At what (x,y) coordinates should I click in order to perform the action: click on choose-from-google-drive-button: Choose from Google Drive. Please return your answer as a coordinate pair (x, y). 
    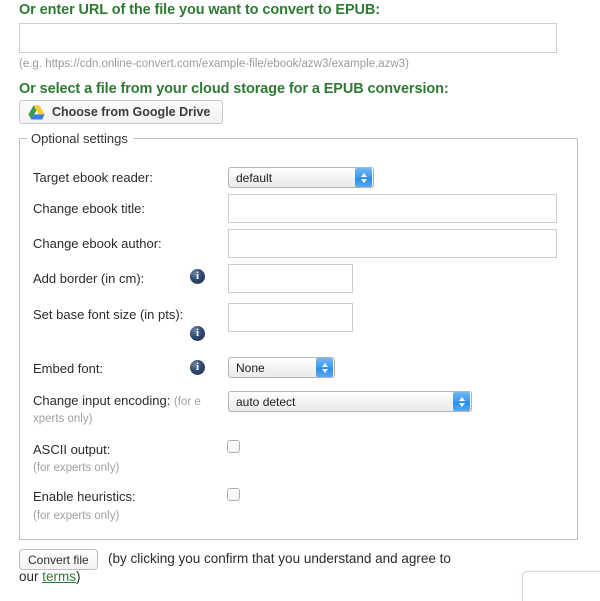
    Looking at the image, I should click on (121, 112).